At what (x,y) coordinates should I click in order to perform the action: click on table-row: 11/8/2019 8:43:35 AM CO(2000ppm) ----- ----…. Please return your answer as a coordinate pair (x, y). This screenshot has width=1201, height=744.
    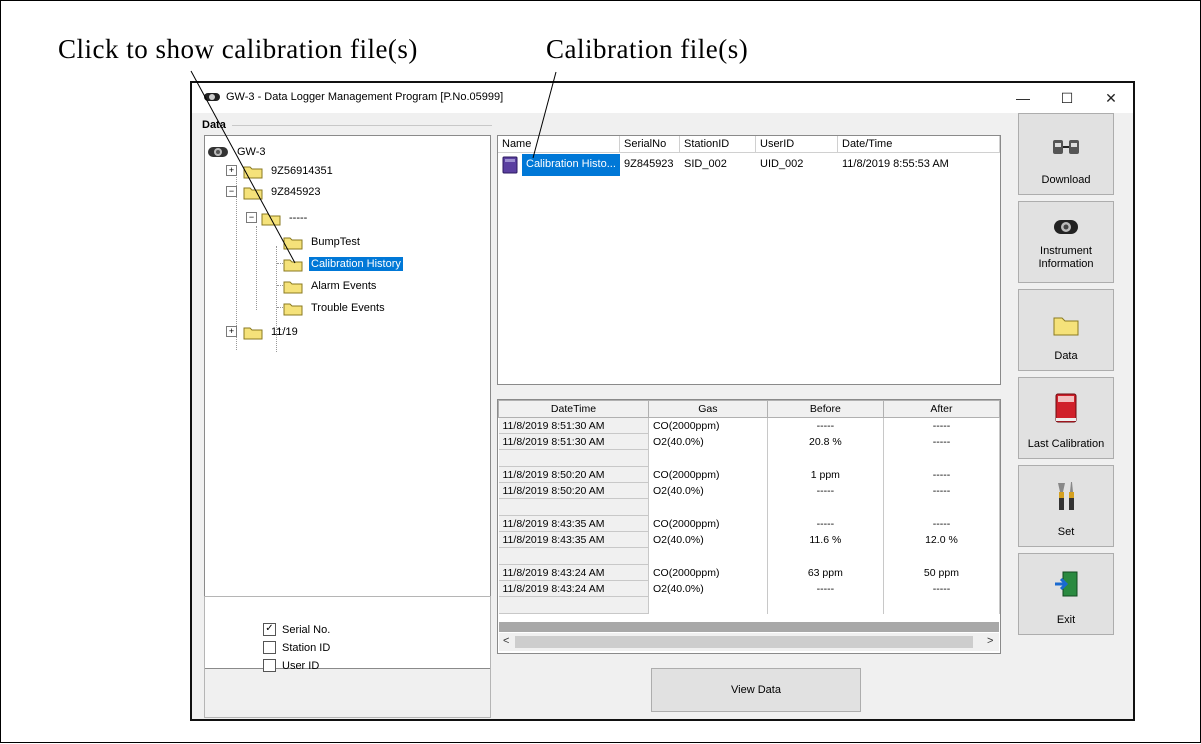
    Looking at the image, I should click on (749, 523).